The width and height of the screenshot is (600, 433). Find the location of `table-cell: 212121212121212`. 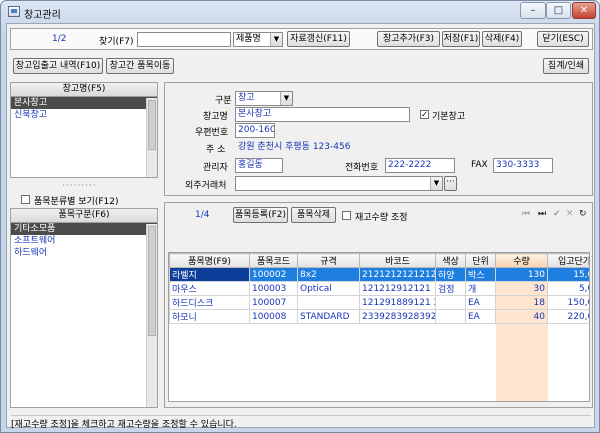

table-cell: 212121212121212 is located at coordinates (397, 274).